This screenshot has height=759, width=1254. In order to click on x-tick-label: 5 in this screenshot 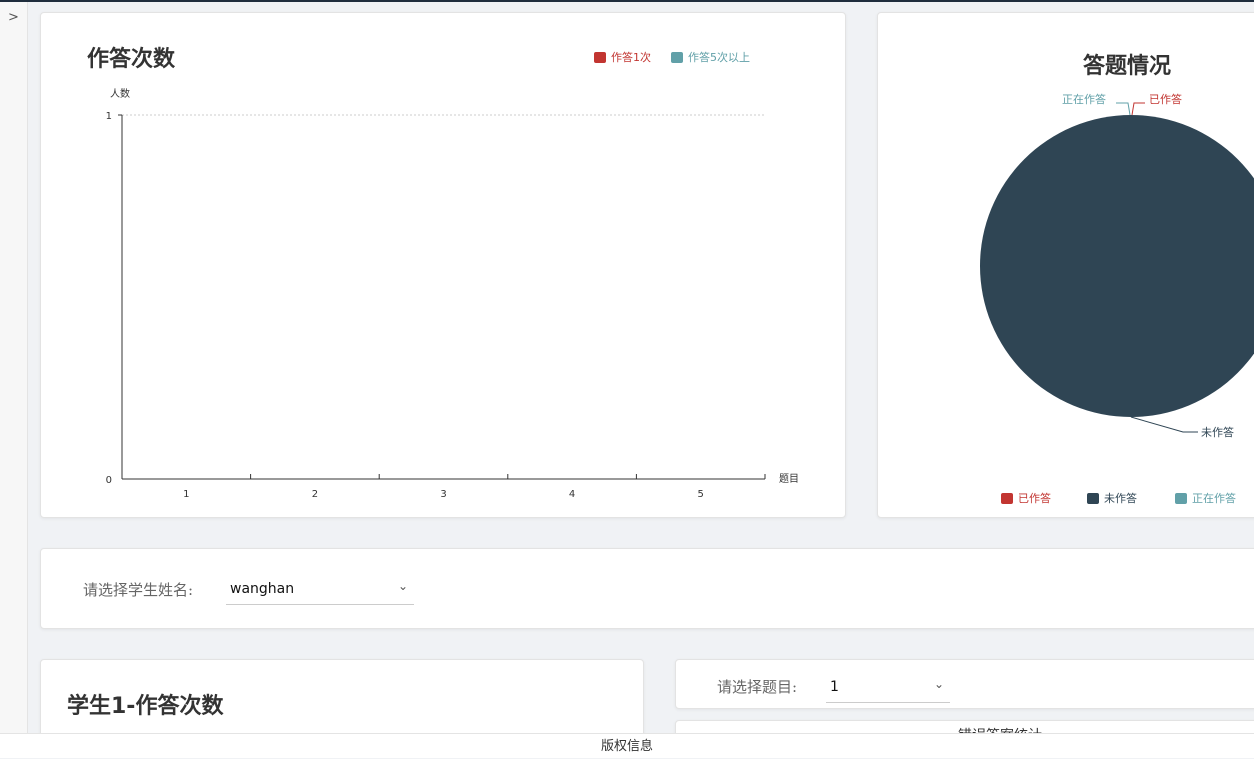, I will do `click(701, 494)`.